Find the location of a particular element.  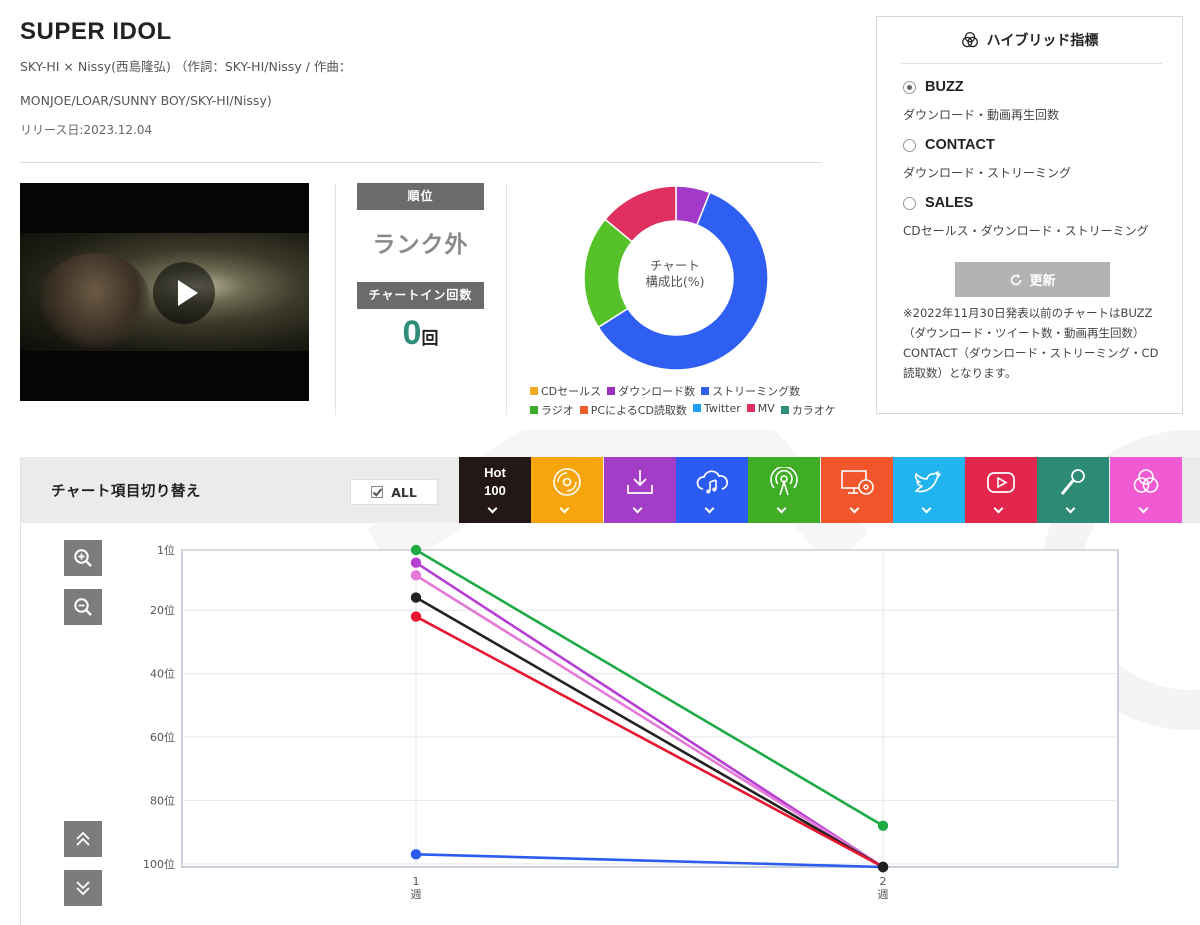

chart-tab-pc-cd is located at coordinates (857, 490).